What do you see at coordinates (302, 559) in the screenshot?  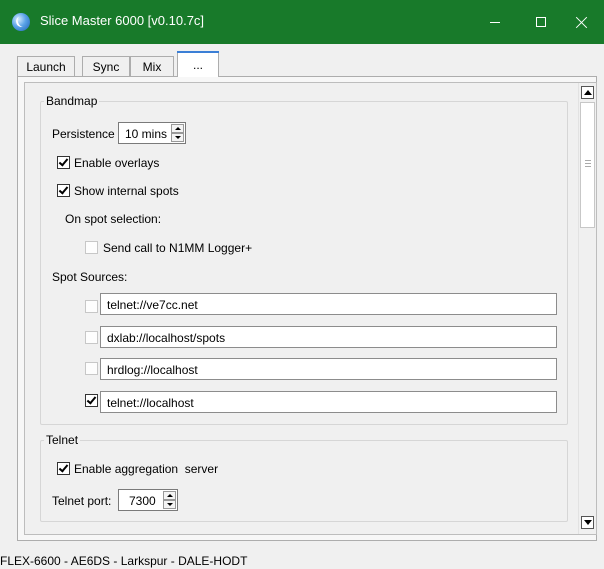 I see `status-bar: FLEX-6600 - AE6DS - Larkspur - DALE-HODT` at bounding box center [302, 559].